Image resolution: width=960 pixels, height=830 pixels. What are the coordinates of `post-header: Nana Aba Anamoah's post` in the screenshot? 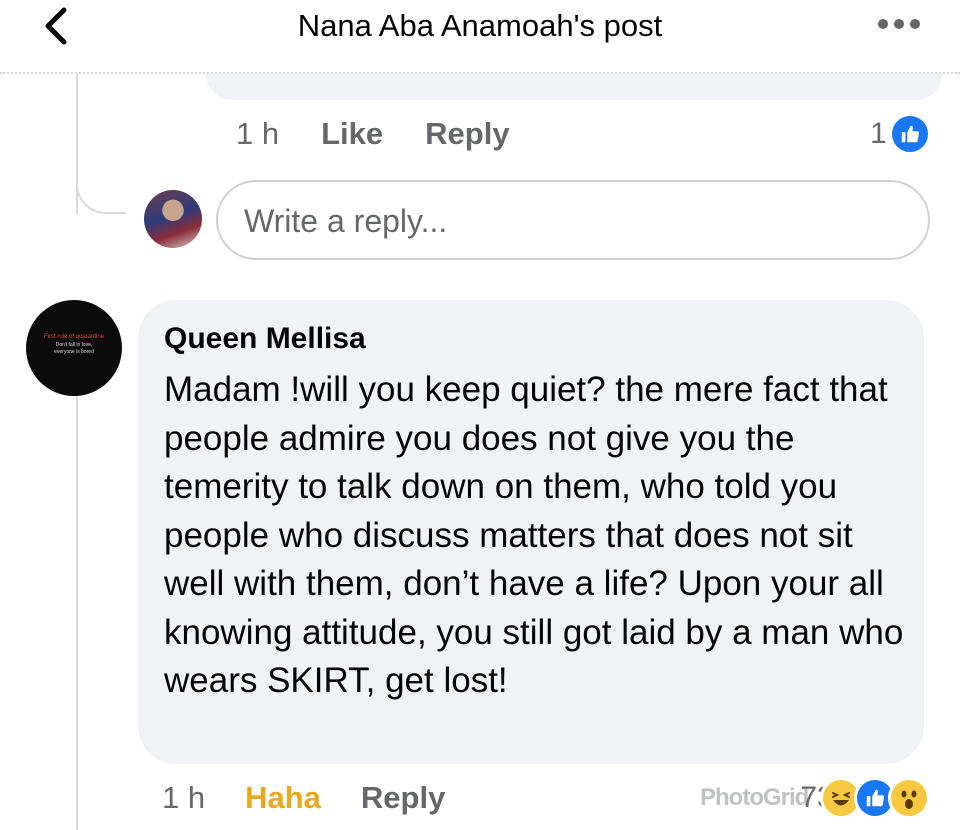 It's located at (480, 37).